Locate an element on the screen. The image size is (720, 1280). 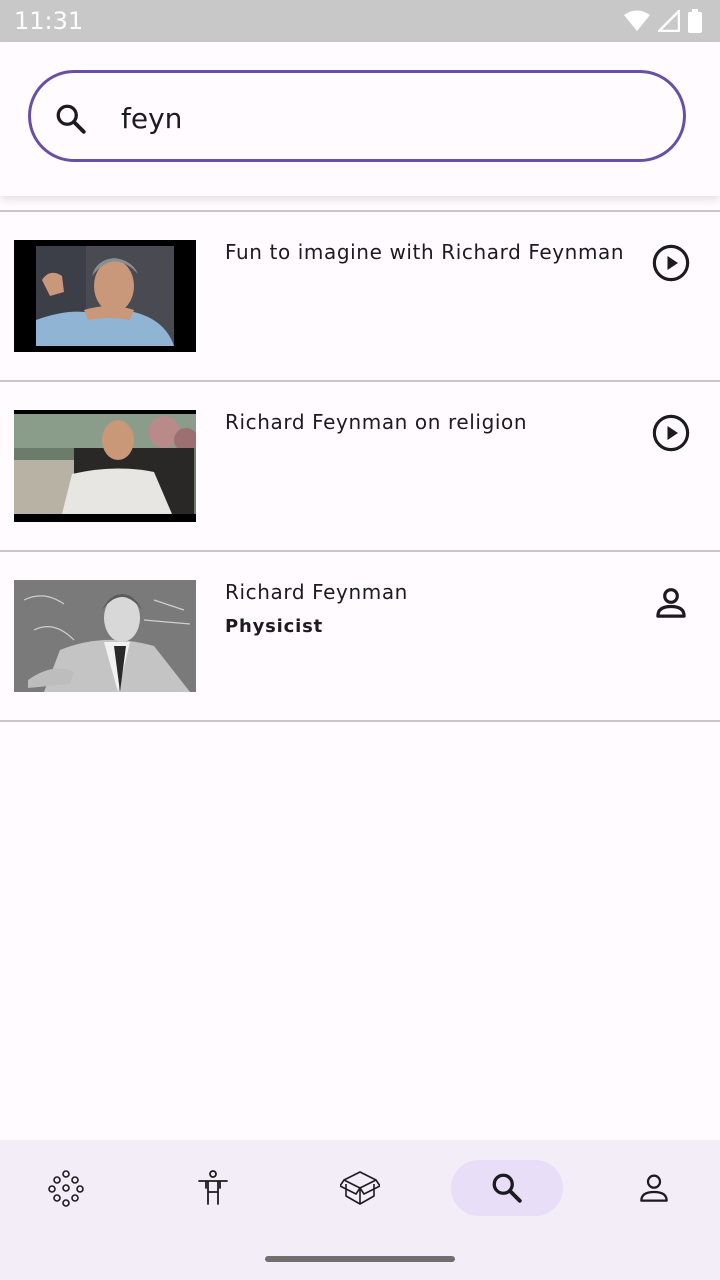
signal-icon is located at coordinates (669, 21).